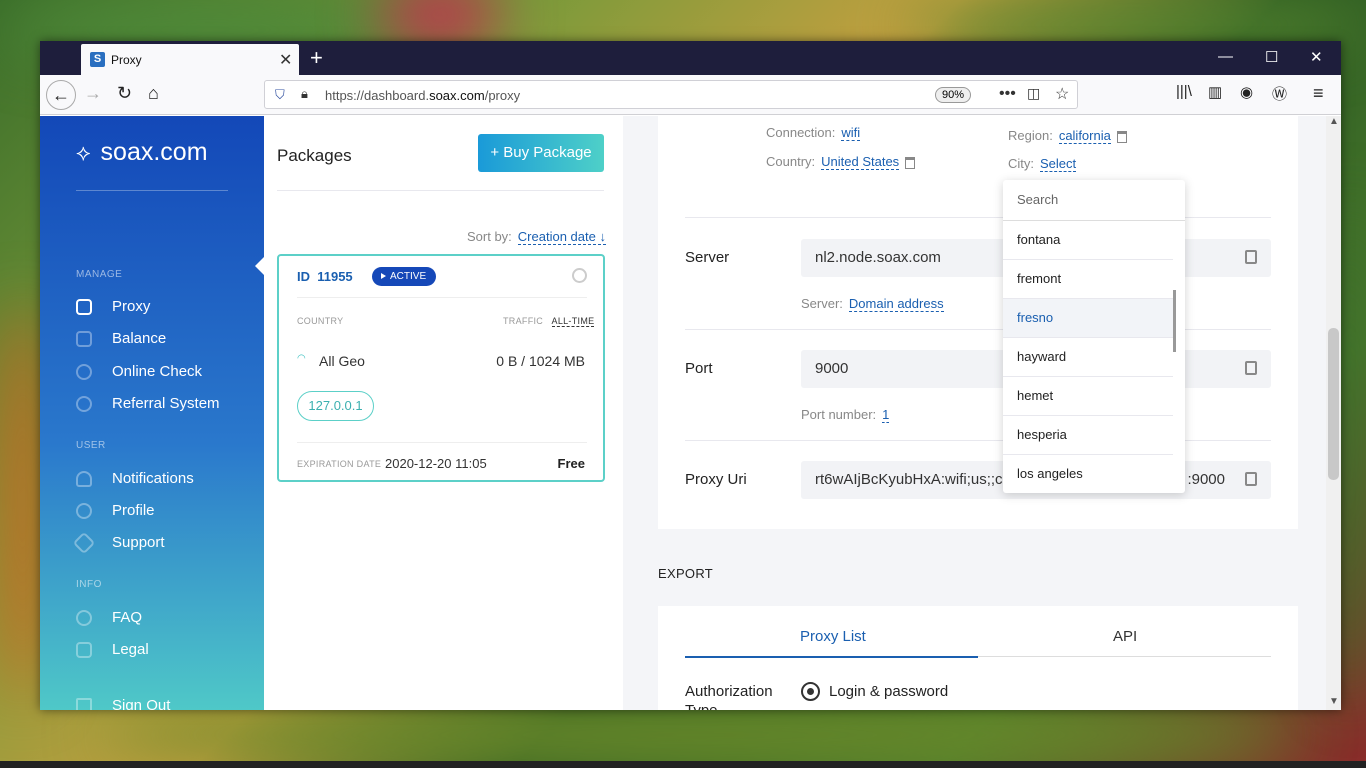 The image size is (1366, 768). I want to click on dropdown-scrollbar, so click(1174, 321).